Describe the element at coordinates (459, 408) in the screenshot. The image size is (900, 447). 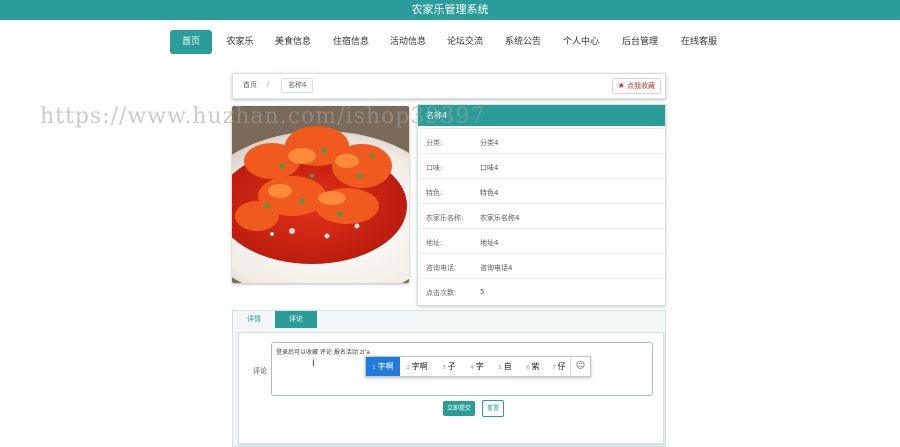
I see `submit-button: 立即提交` at that location.